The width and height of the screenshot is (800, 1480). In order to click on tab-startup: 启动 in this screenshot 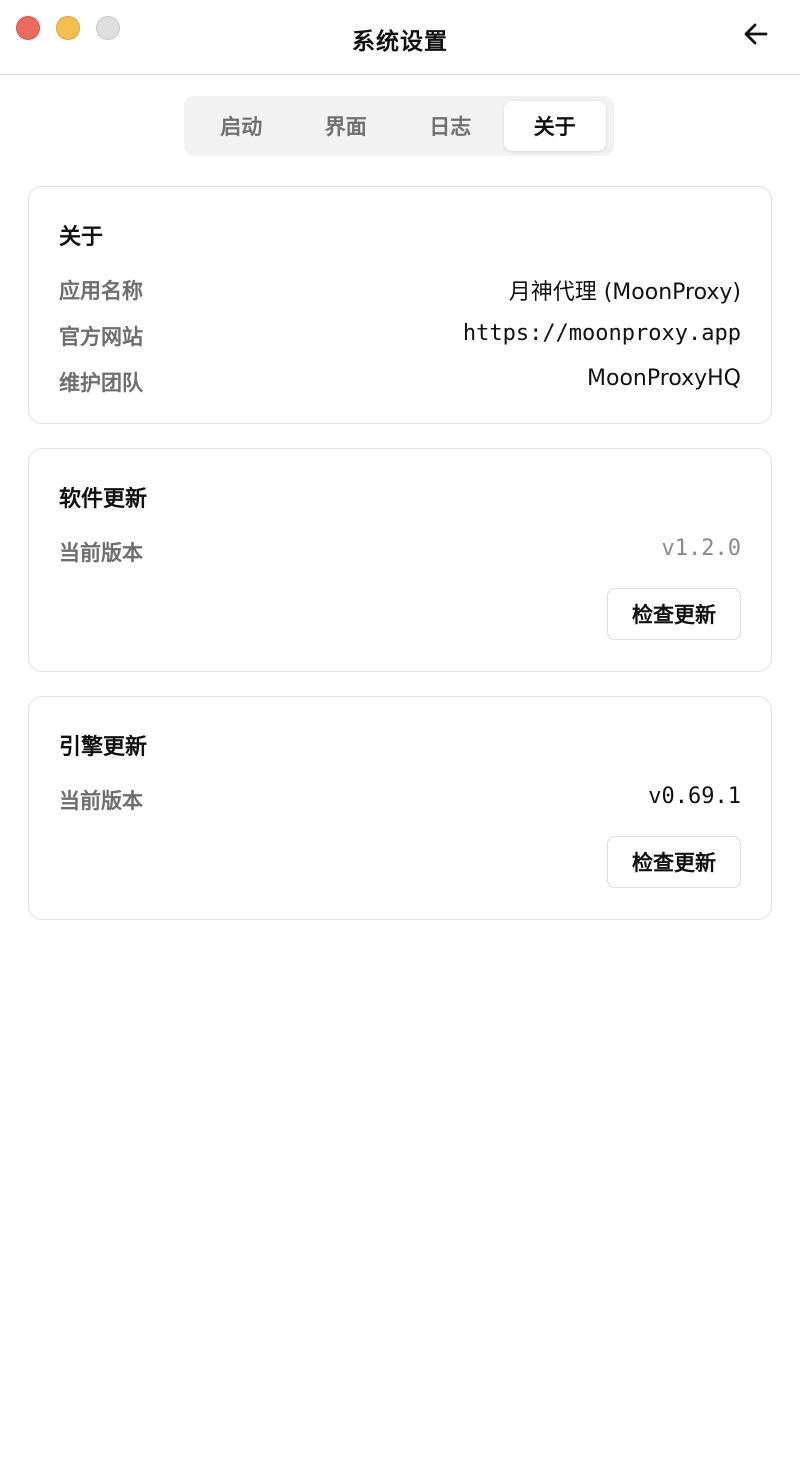, I will do `click(241, 126)`.